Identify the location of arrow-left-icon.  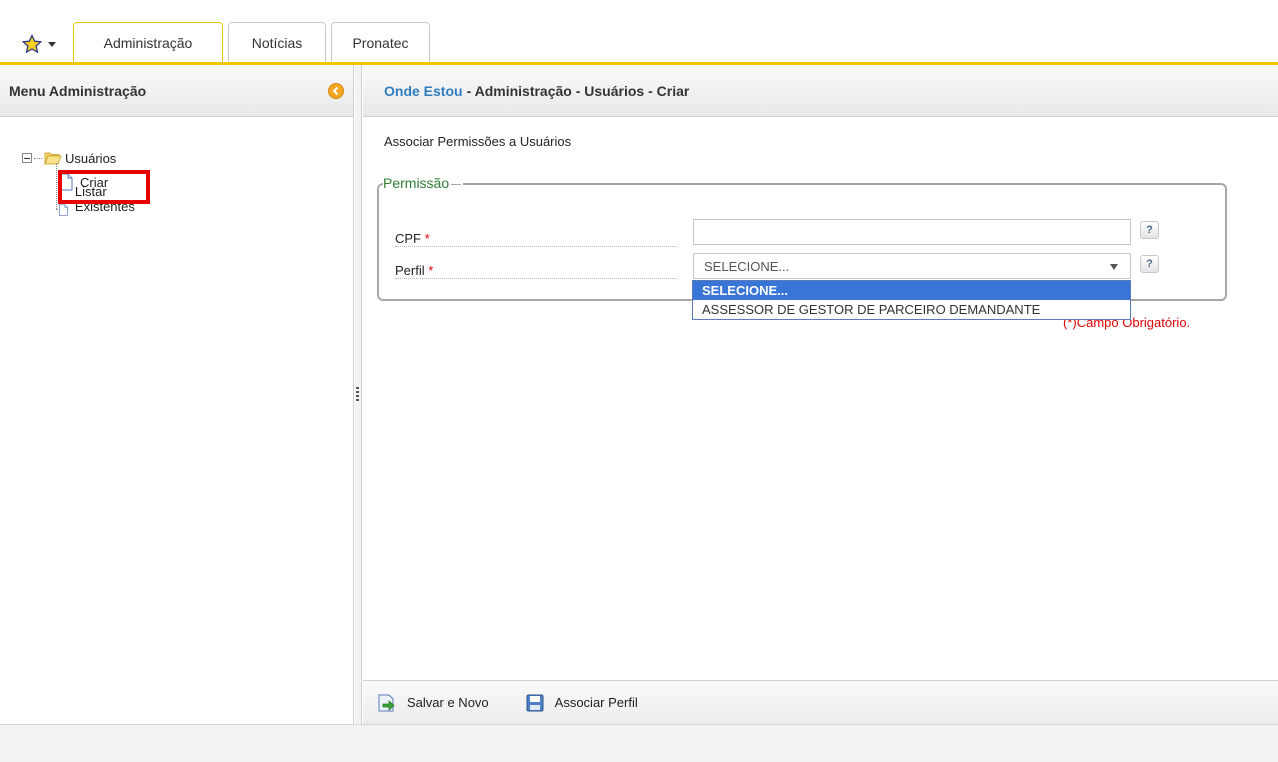
(335, 90).